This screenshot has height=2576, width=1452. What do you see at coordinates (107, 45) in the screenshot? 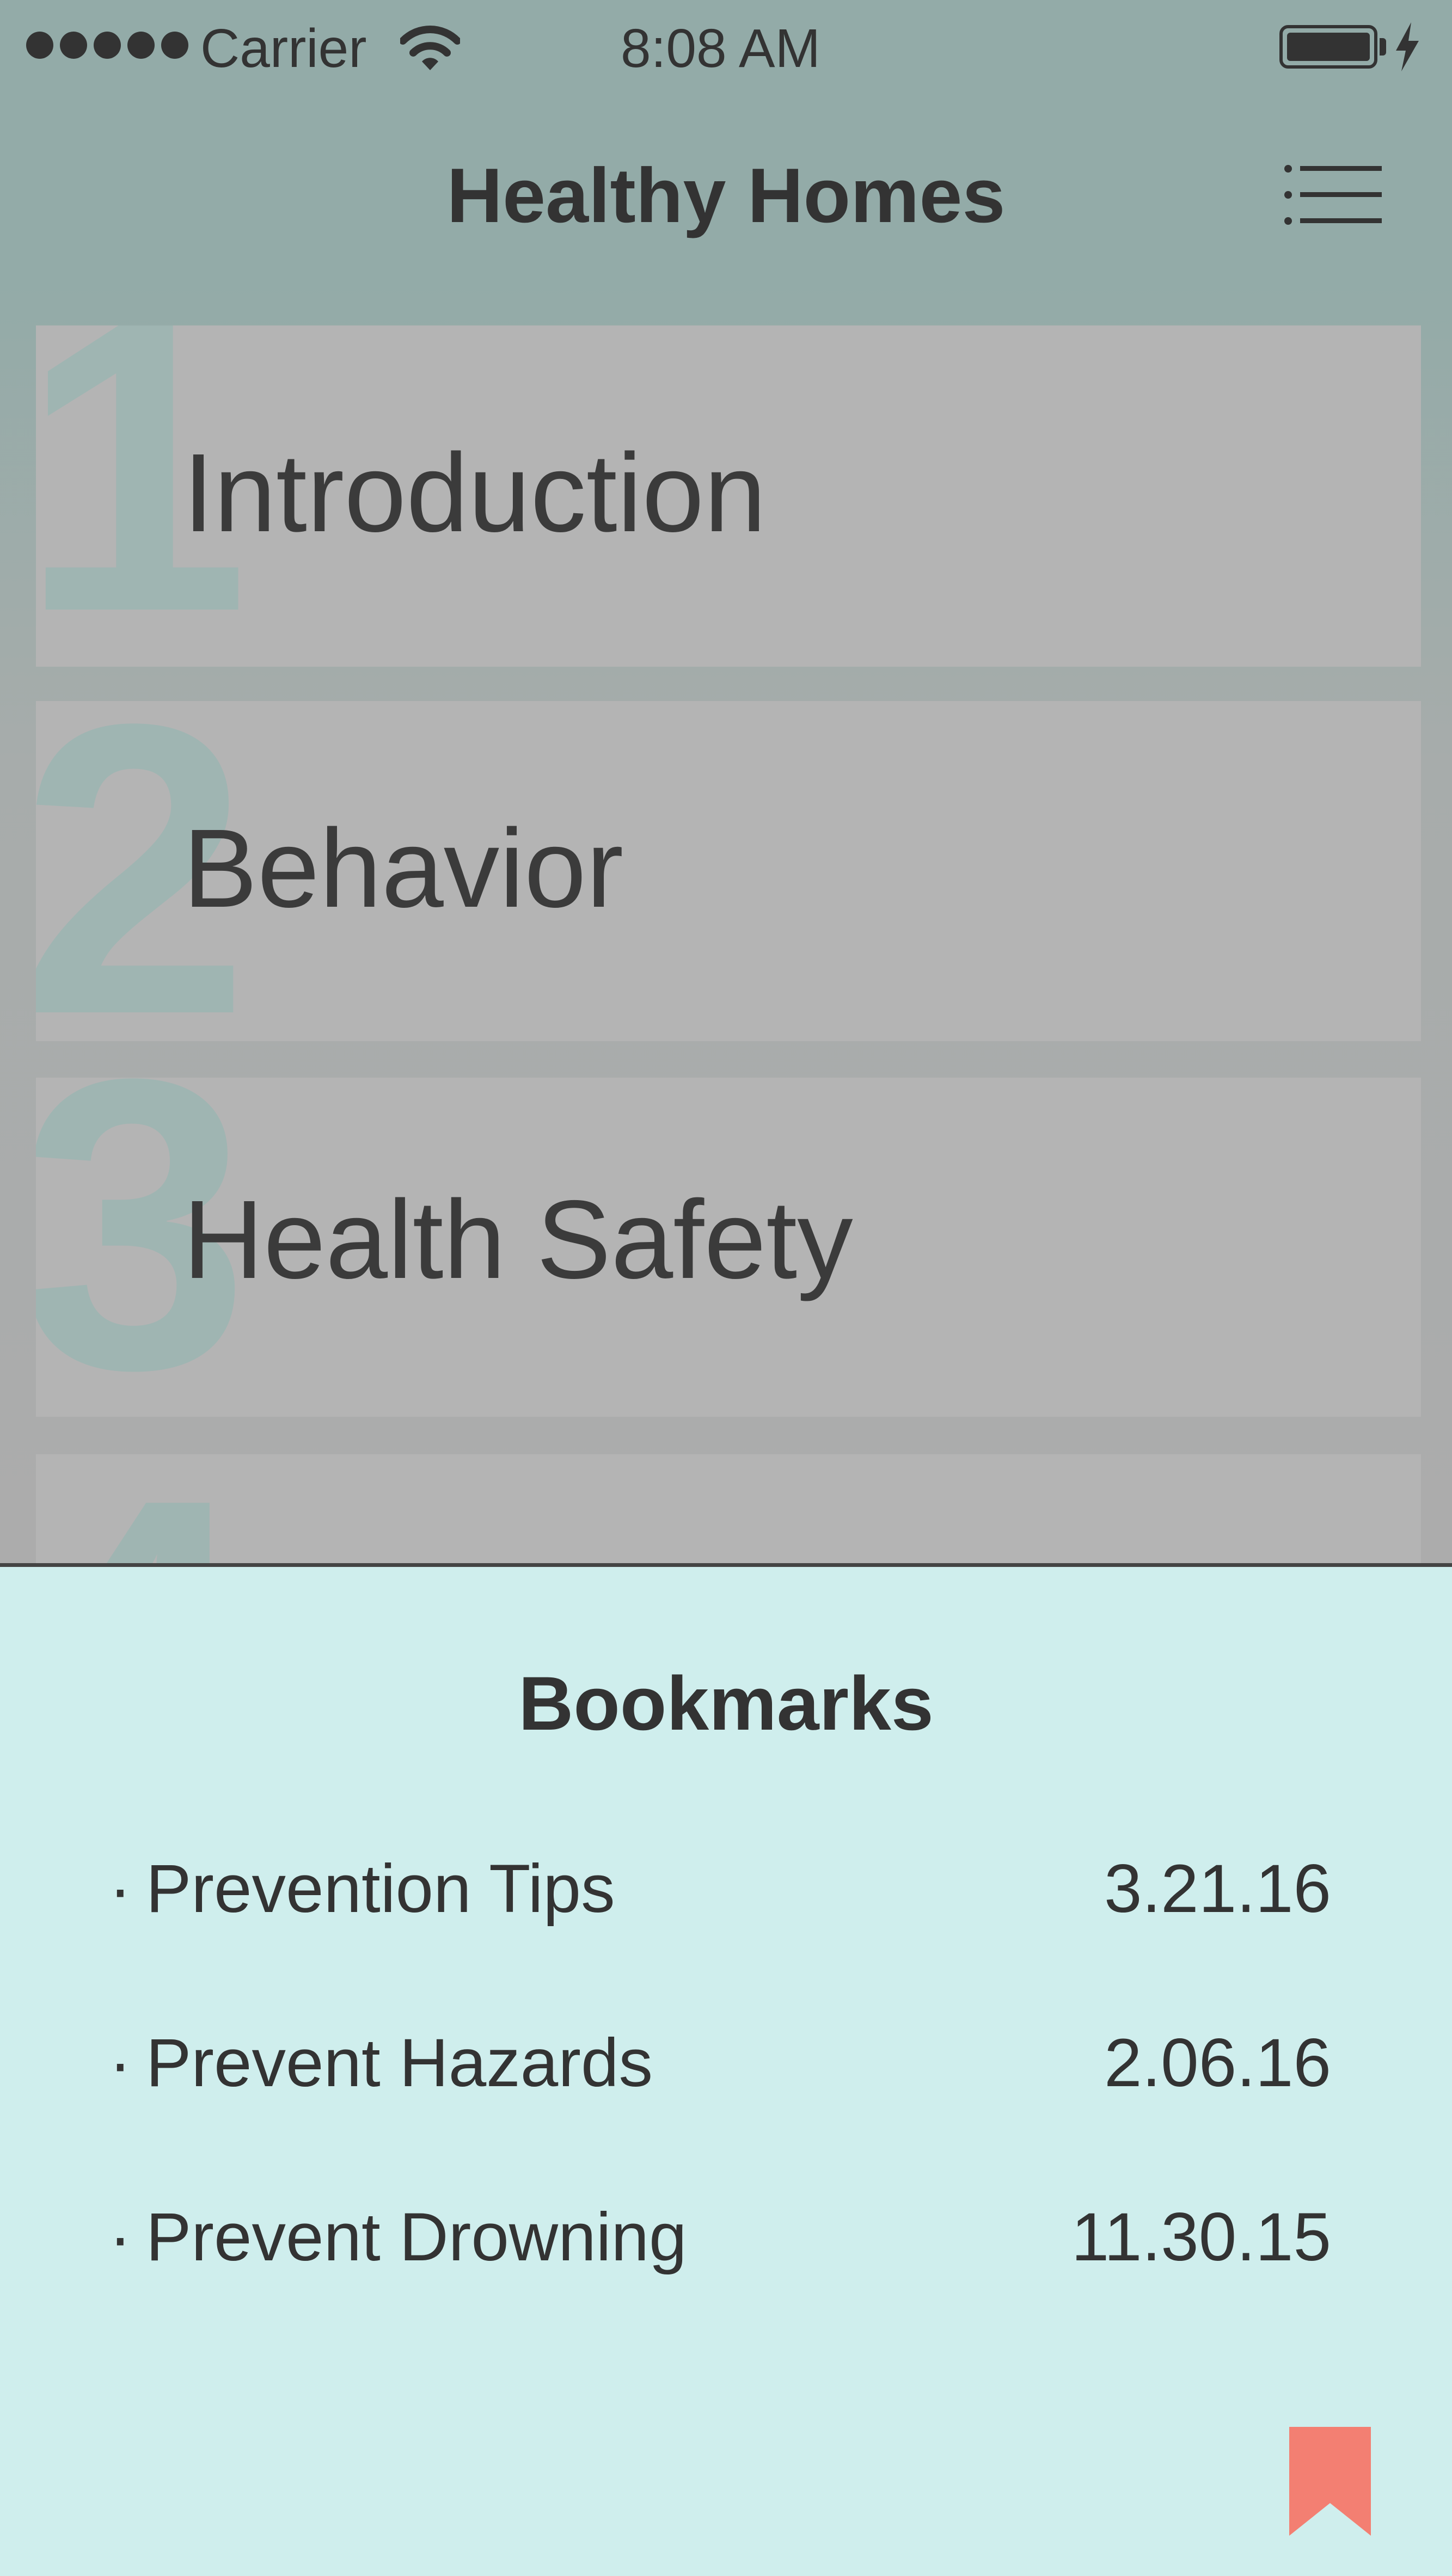
I see `signal-strength-icon` at bounding box center [107, 45].